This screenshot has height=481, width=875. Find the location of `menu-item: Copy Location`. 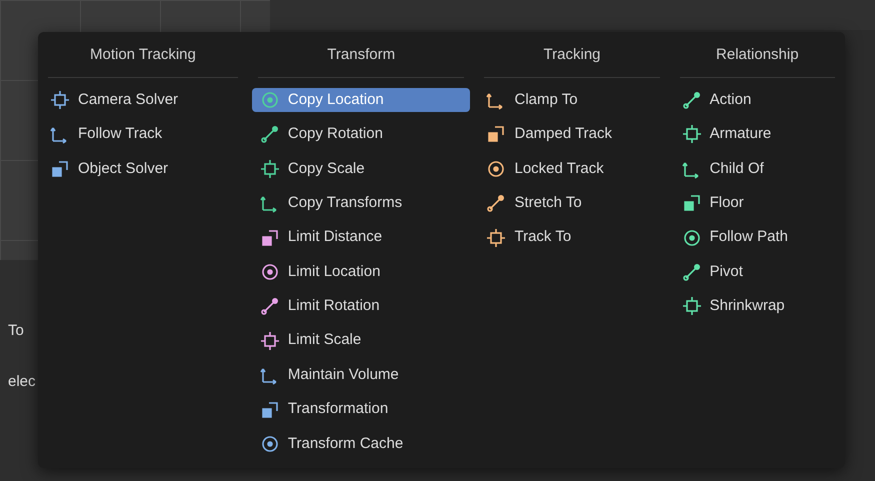

menu-item: Copy Location is located at coordinates (361, 100).